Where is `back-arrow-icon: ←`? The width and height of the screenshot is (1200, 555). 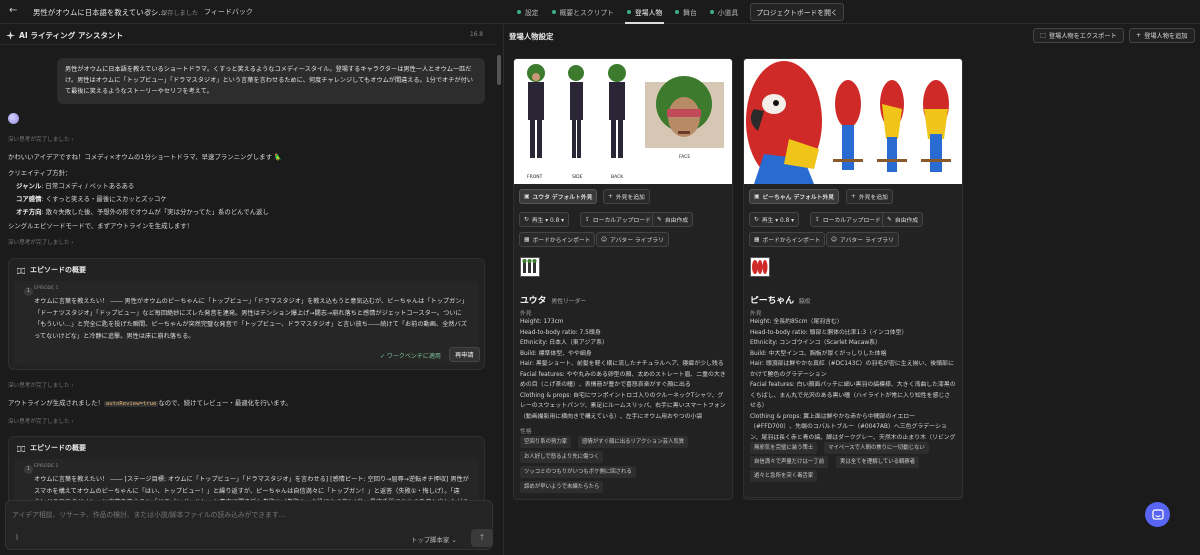 back-arrow-icon: ← is located at coordinates (13, 10).